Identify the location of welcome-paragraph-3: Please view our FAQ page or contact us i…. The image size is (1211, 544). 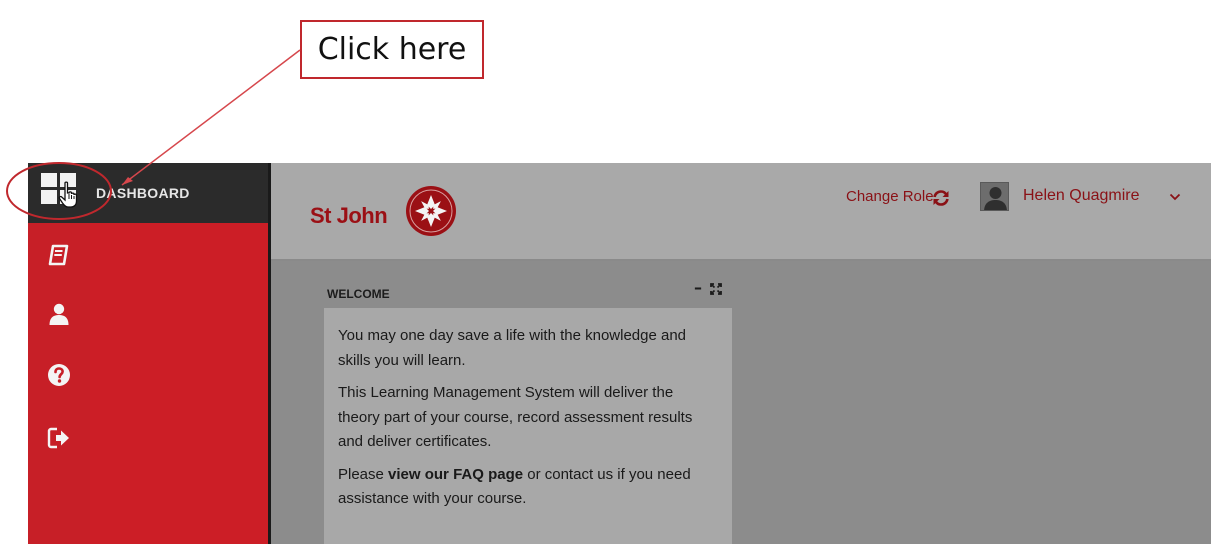
(514, 486).